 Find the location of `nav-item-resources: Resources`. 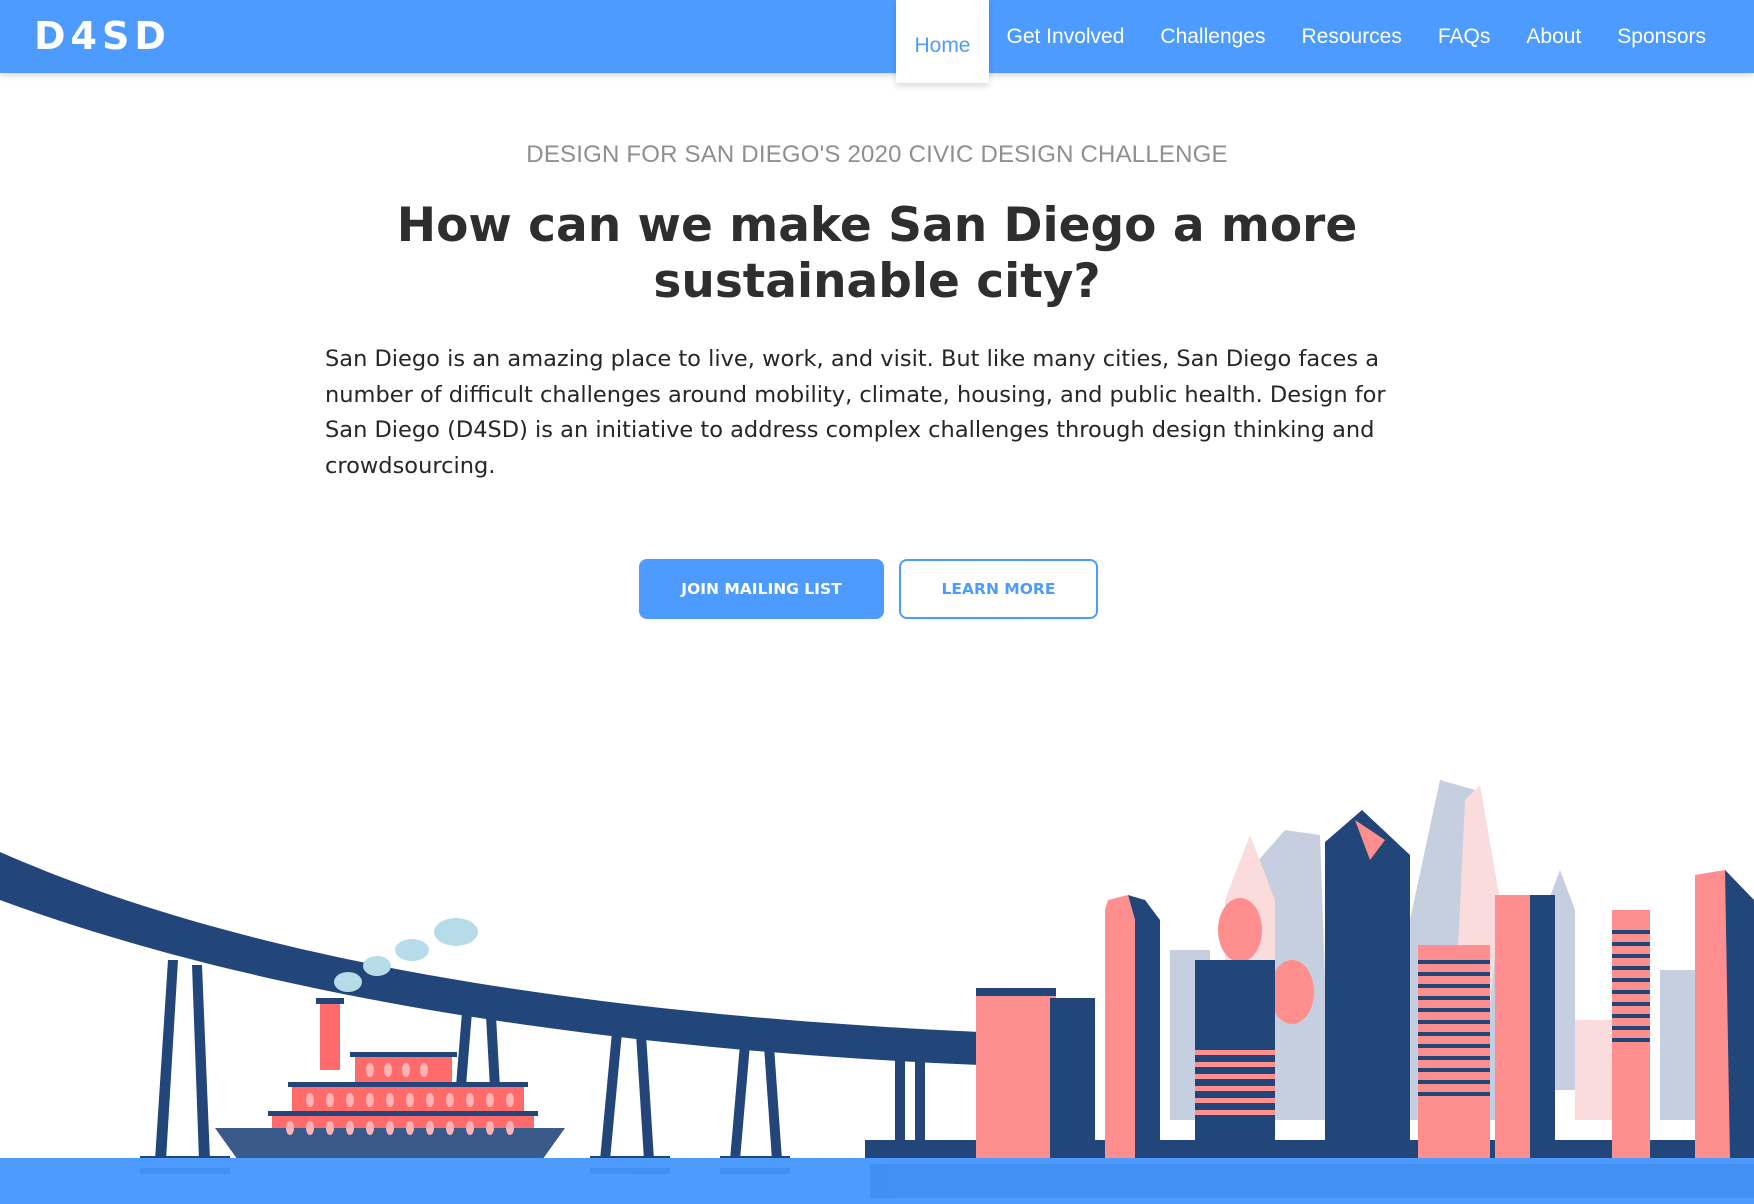

nav-item-resources: Resources is located at coordinates (1351, 36).